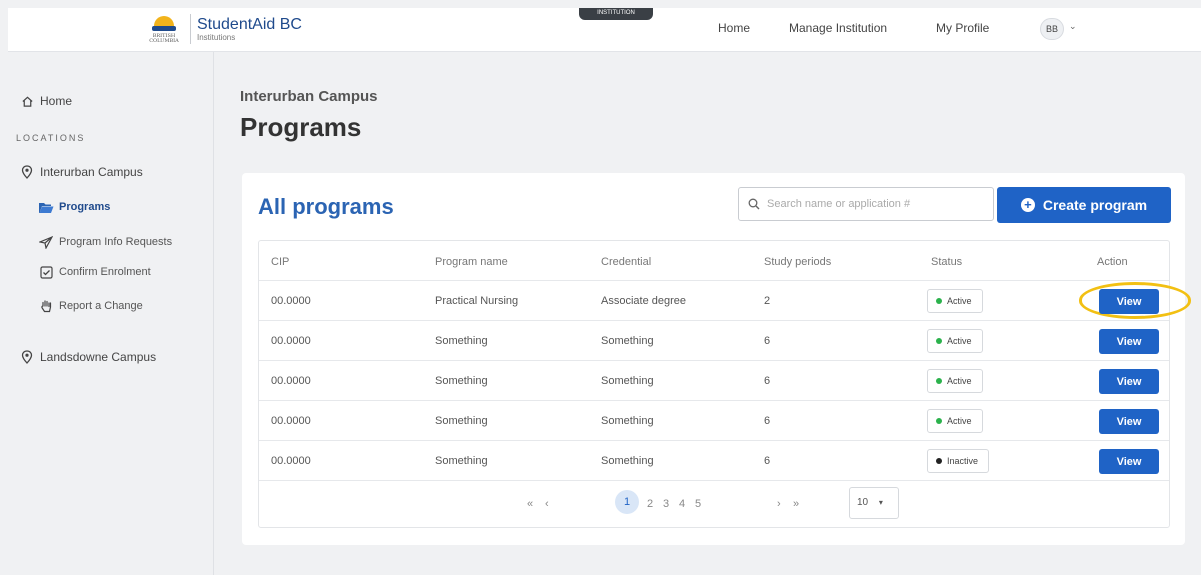 This screenshot has height=575, width=1201. What do you see at coordinates (1095, 205) in the screenshot?
I see `create-program-label: Create program` at bounding box center [1095, 205].